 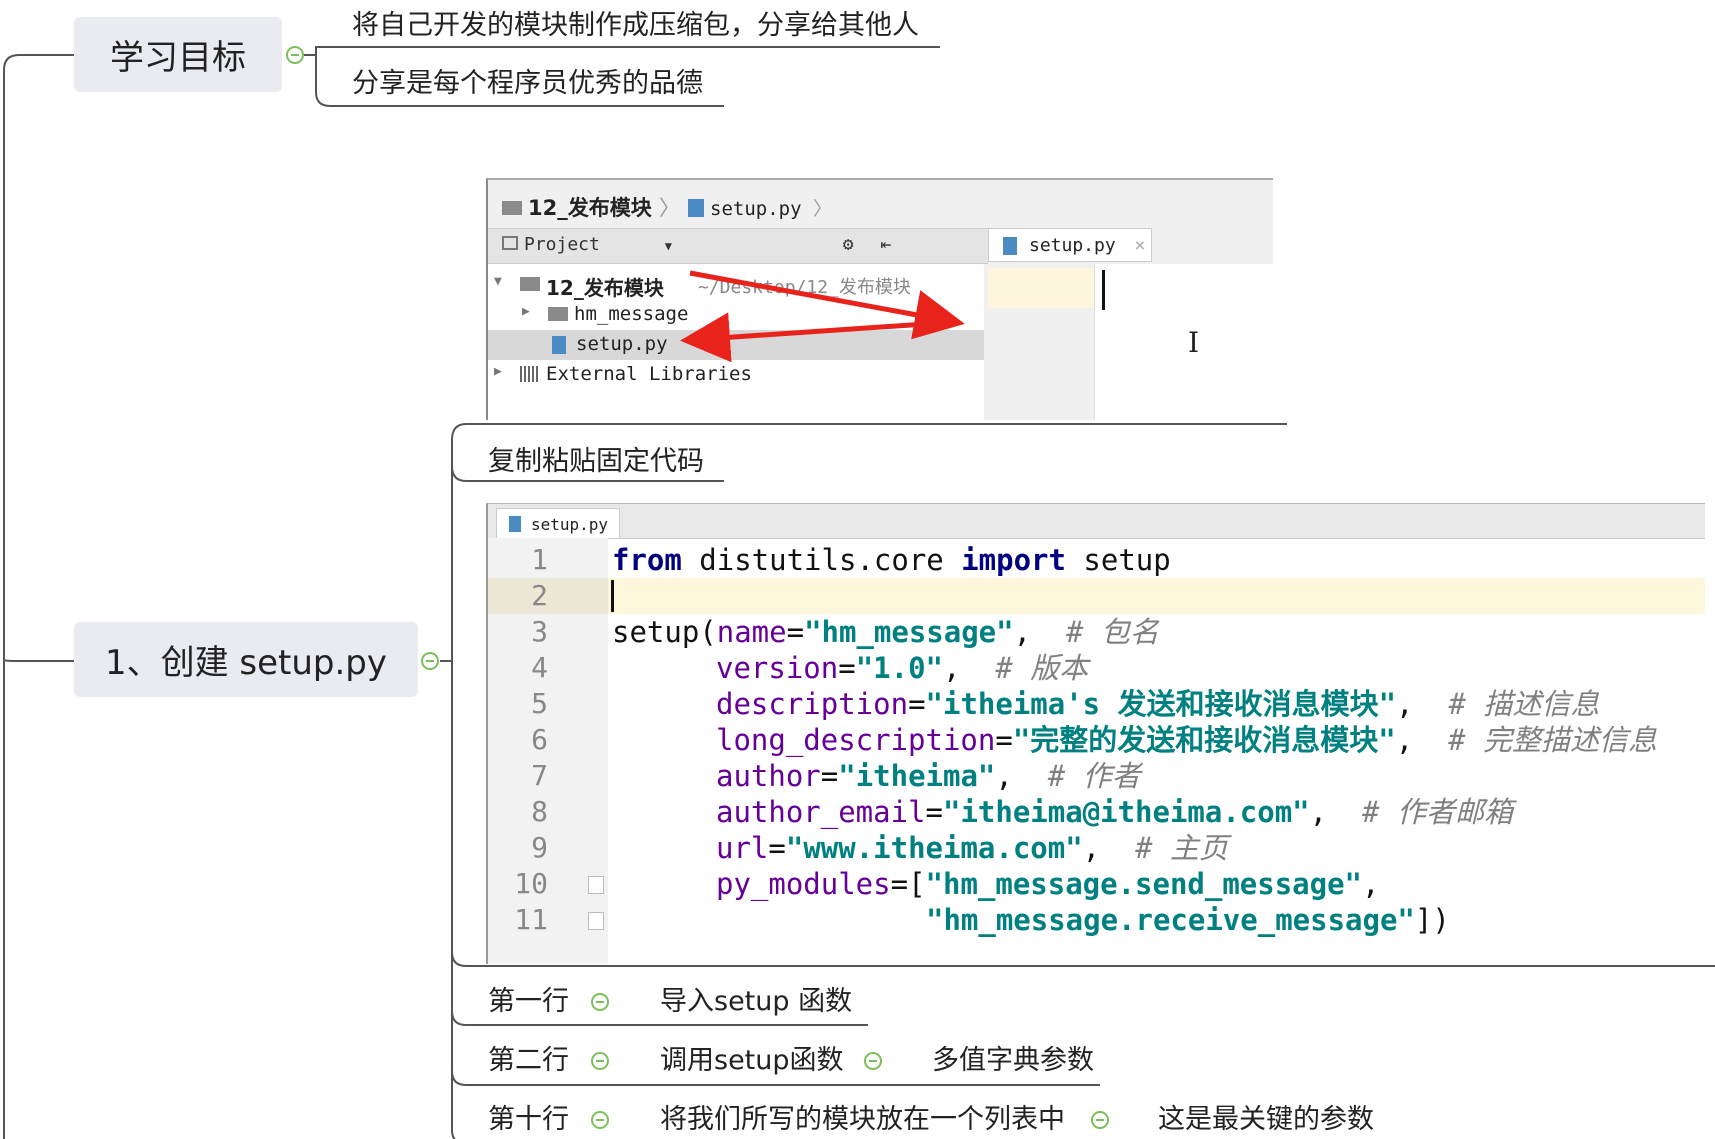 What do you see at coordinates (1553, 740) in the screenshot?
I see `comment-long-description: # 完整描述信息` at bounding box center [1553, 740].